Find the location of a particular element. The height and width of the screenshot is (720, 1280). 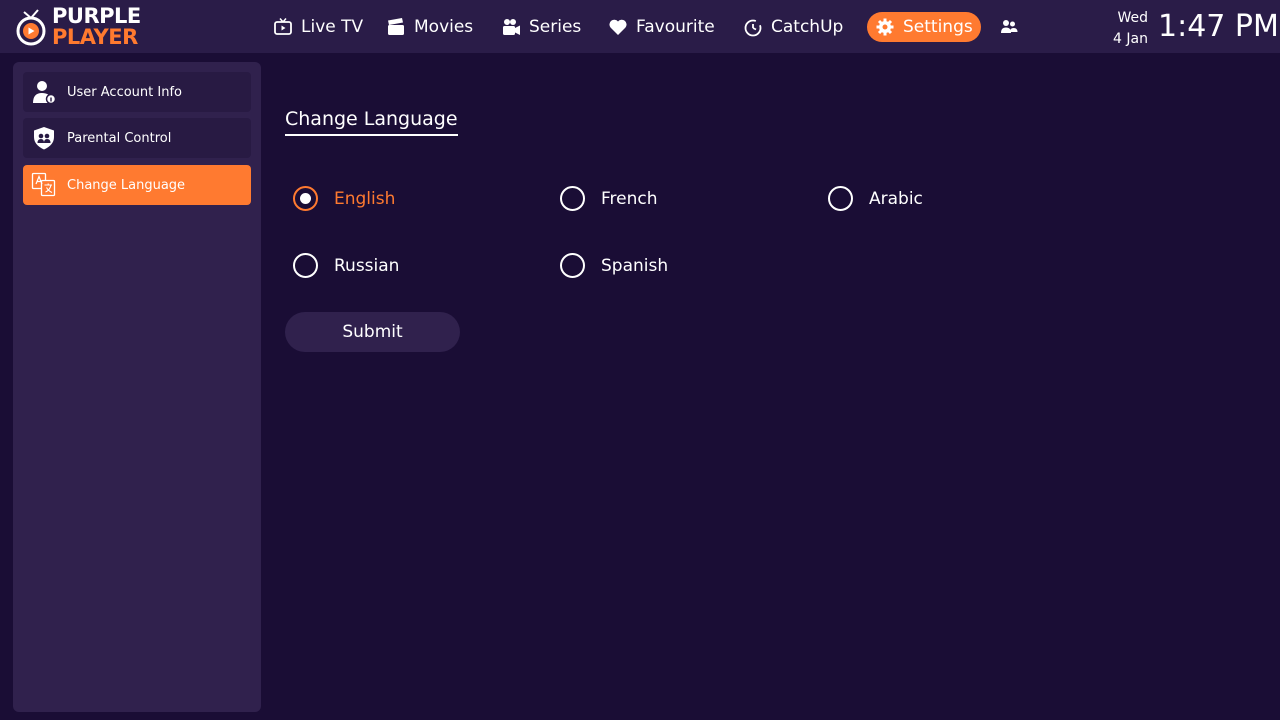

clapperboard-icon is located at coordinates (396, 27).